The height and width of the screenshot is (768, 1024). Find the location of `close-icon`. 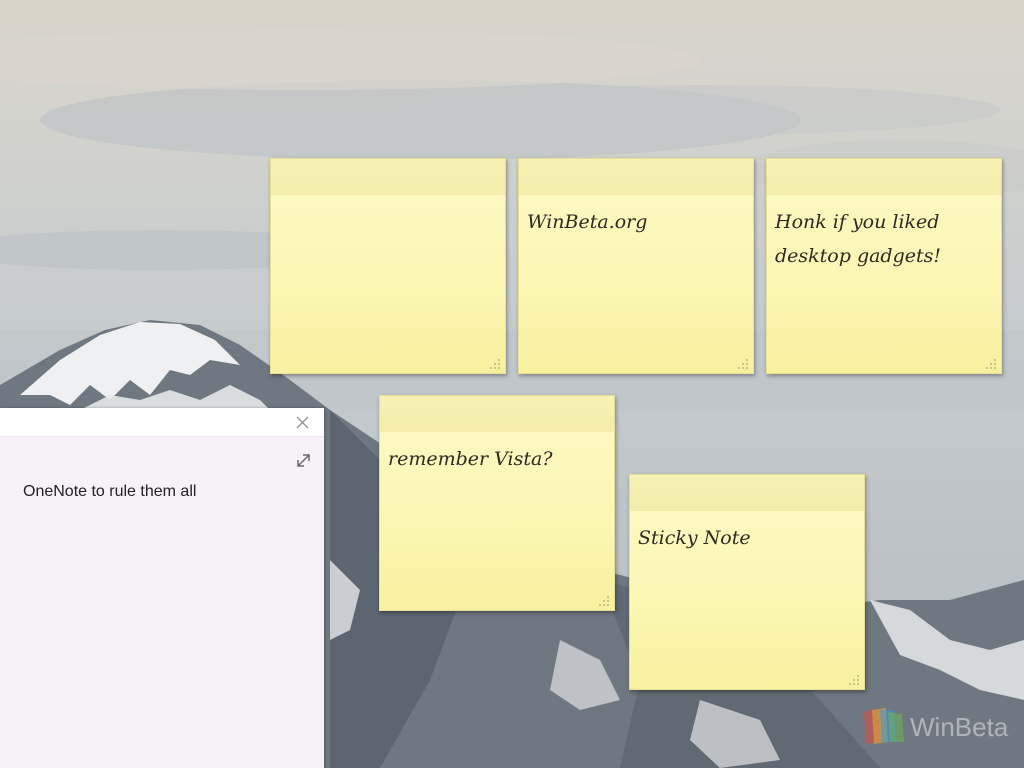

close-icon is located at coordinates (302, 422).